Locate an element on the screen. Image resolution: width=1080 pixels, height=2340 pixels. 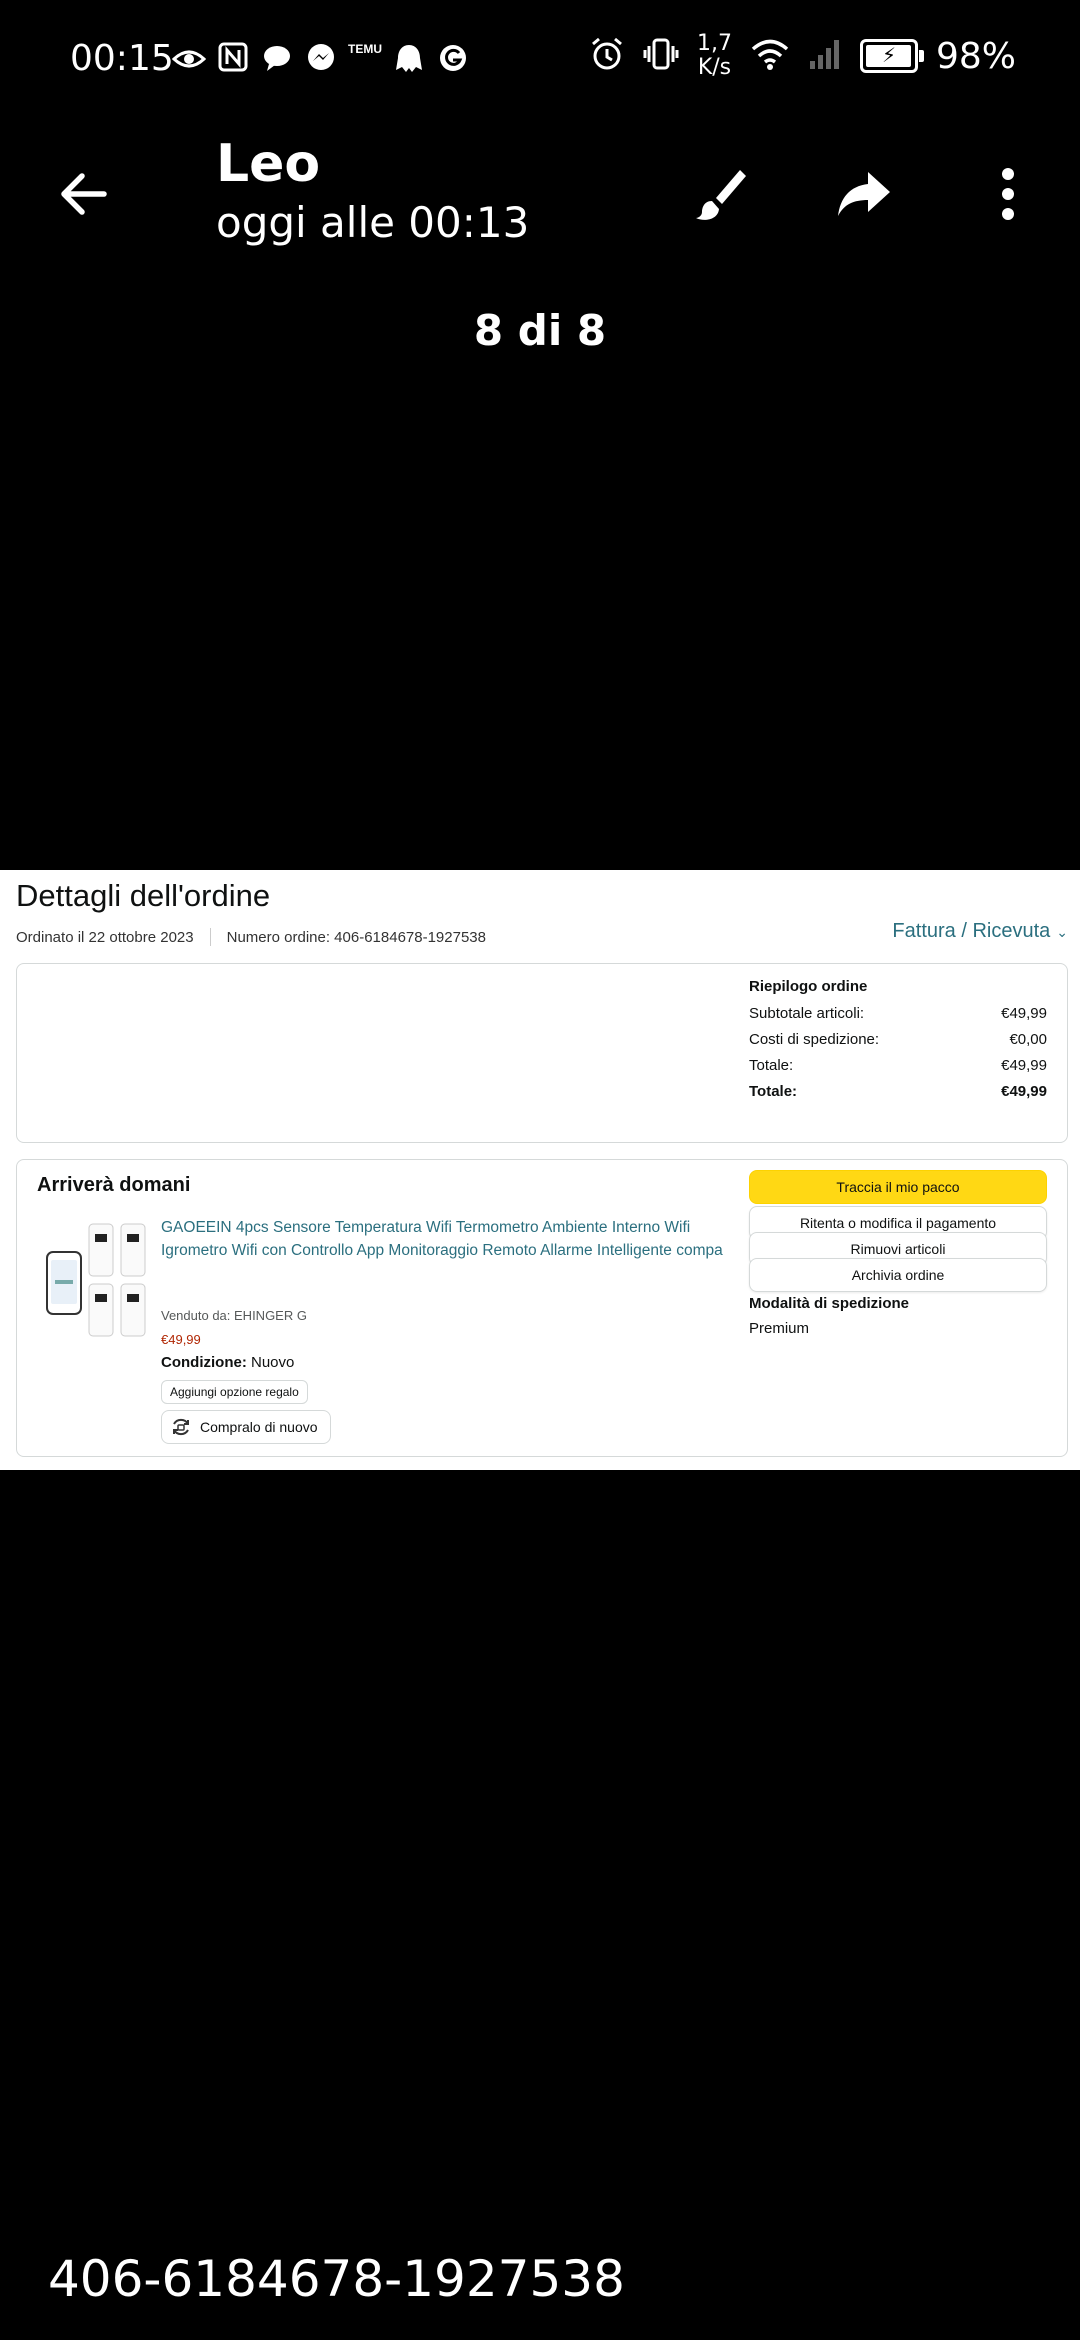
battery-percent: 98% is located at coordinates (975, 56).